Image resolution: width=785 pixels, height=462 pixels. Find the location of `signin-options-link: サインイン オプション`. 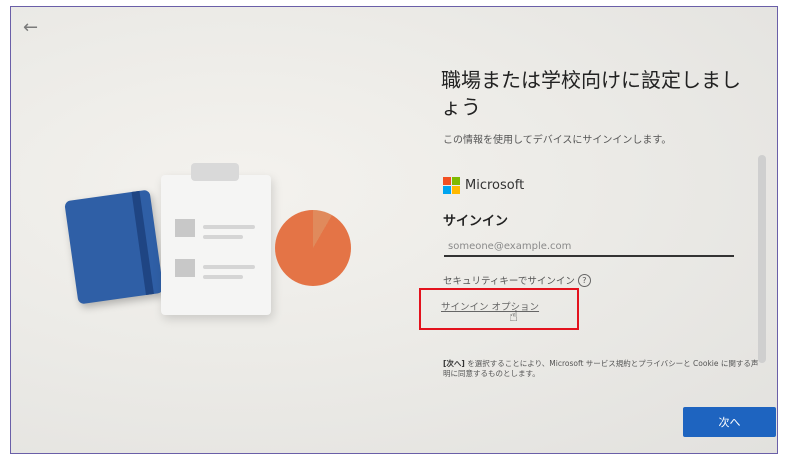

signin-options-link: サインイン オプション is located at coordinates (490, 306).